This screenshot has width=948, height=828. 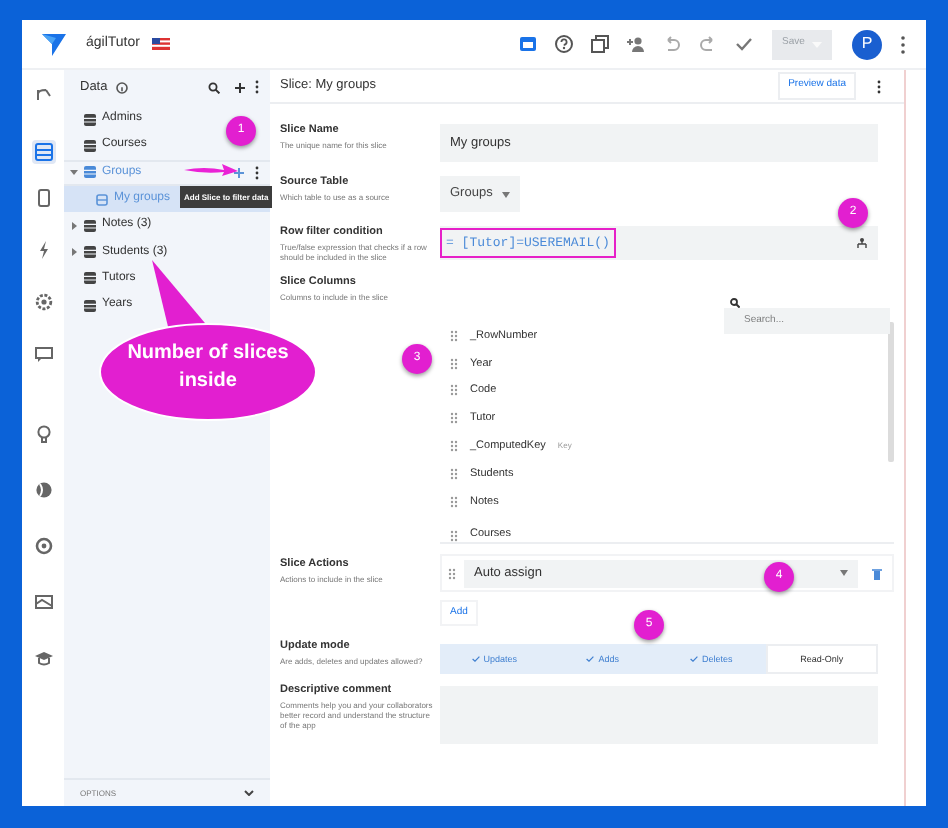 I want to click on person-add-icon, so click(x=636, y=44).